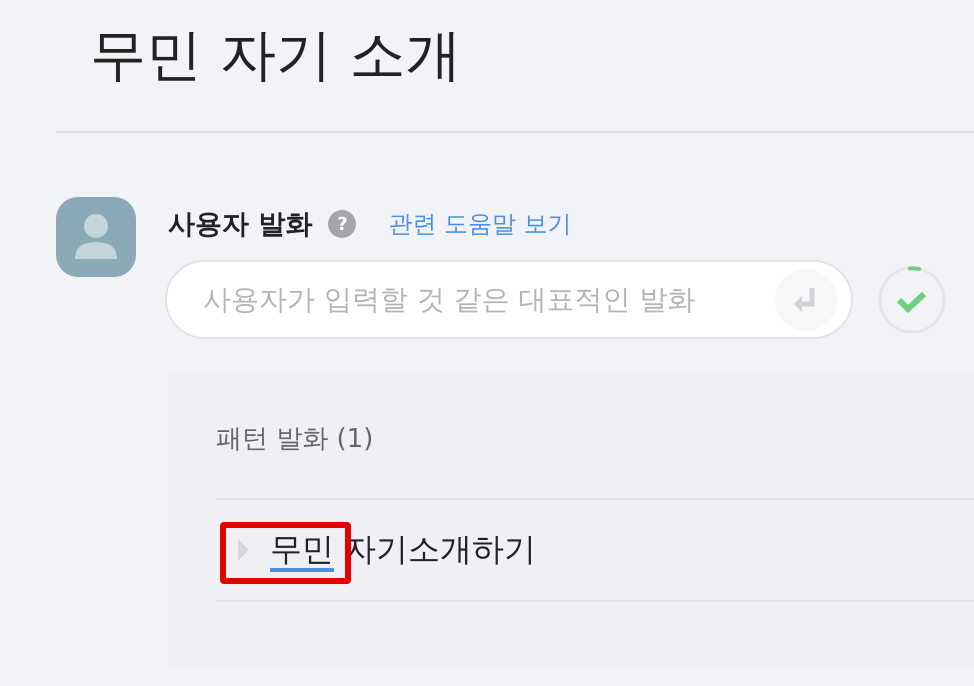  I want to click on expand-icon, so click(243, 550).